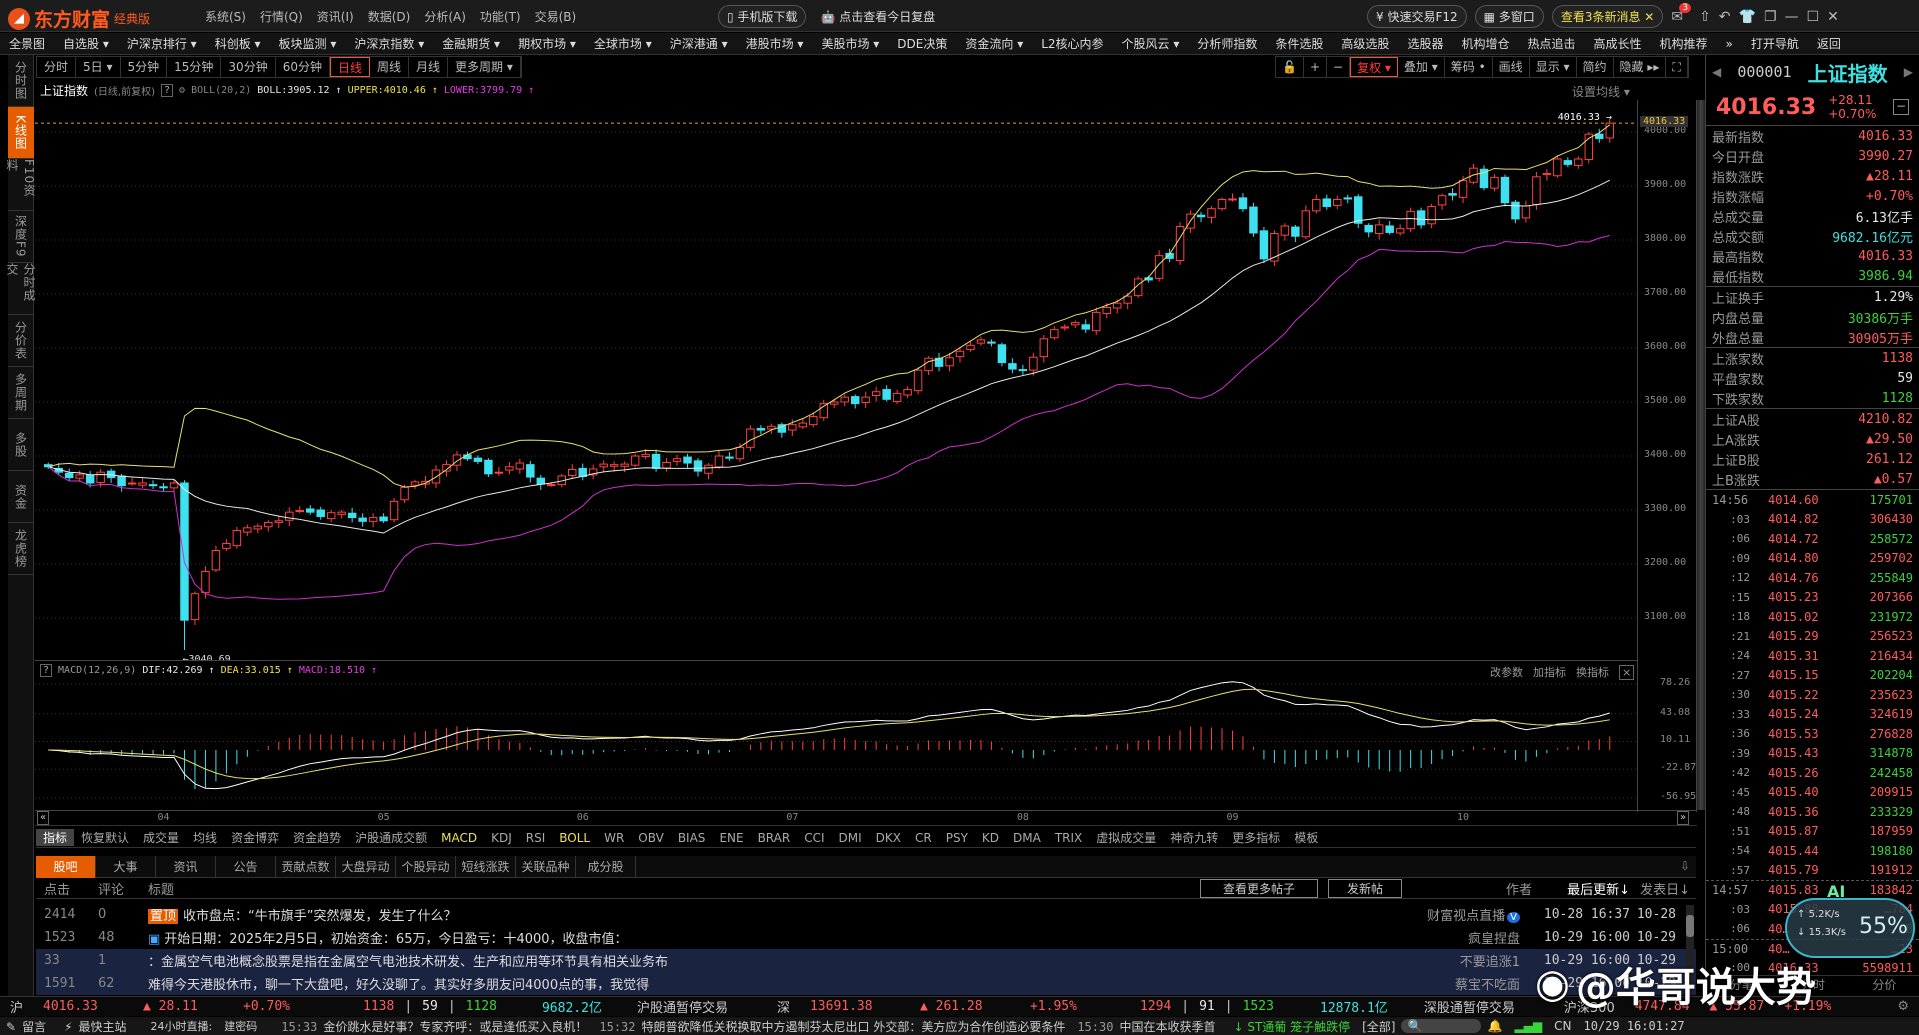 This screenshot has width=1919, height=1035. I want to click on nav-item: DDE决策, so click(922, 43).